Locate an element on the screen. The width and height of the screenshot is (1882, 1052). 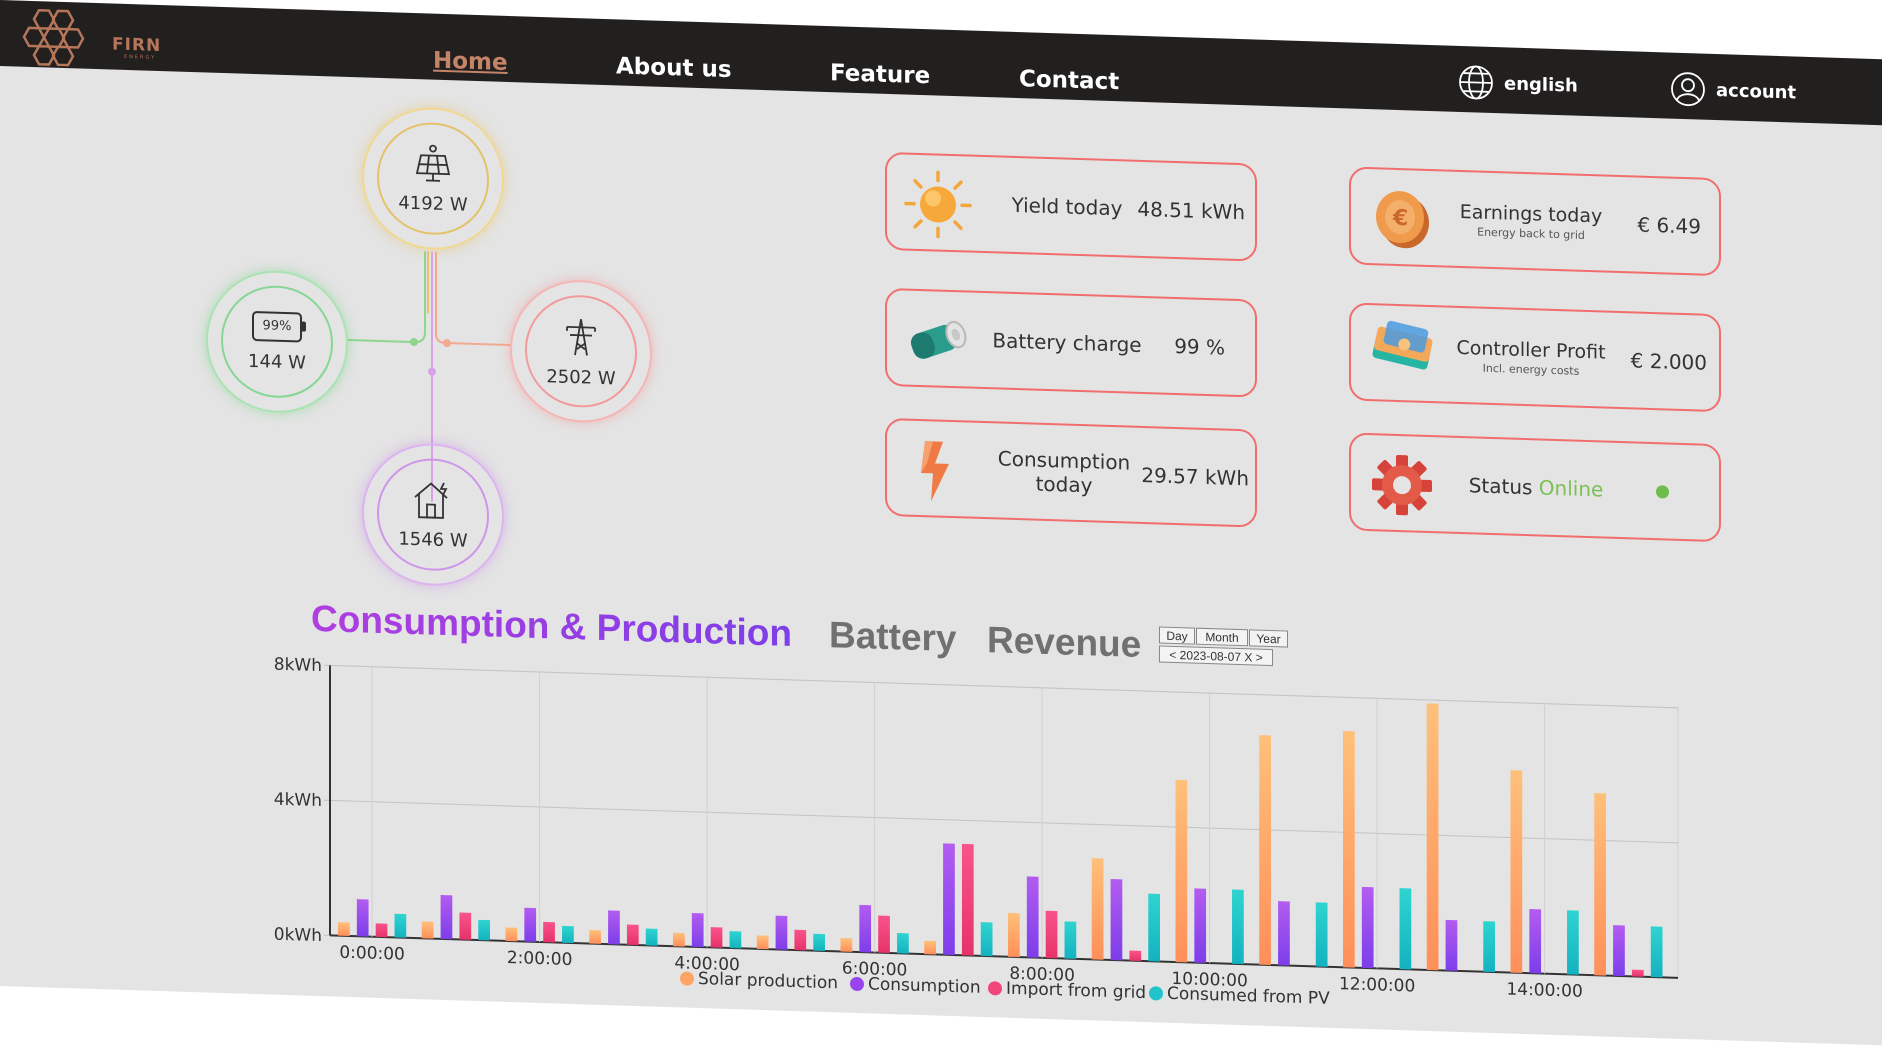
y-tick-label: 8kWh is located at coordinates (298, 666).